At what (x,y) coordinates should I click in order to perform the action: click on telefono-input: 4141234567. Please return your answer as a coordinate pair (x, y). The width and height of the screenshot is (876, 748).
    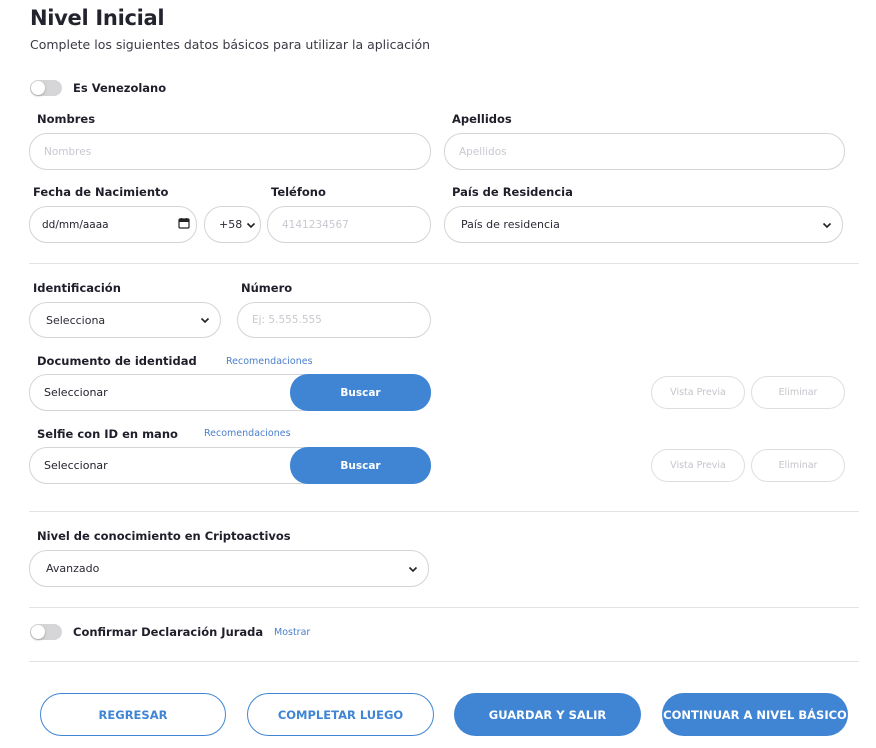
    Looking at the image, I should click on (349, 224).